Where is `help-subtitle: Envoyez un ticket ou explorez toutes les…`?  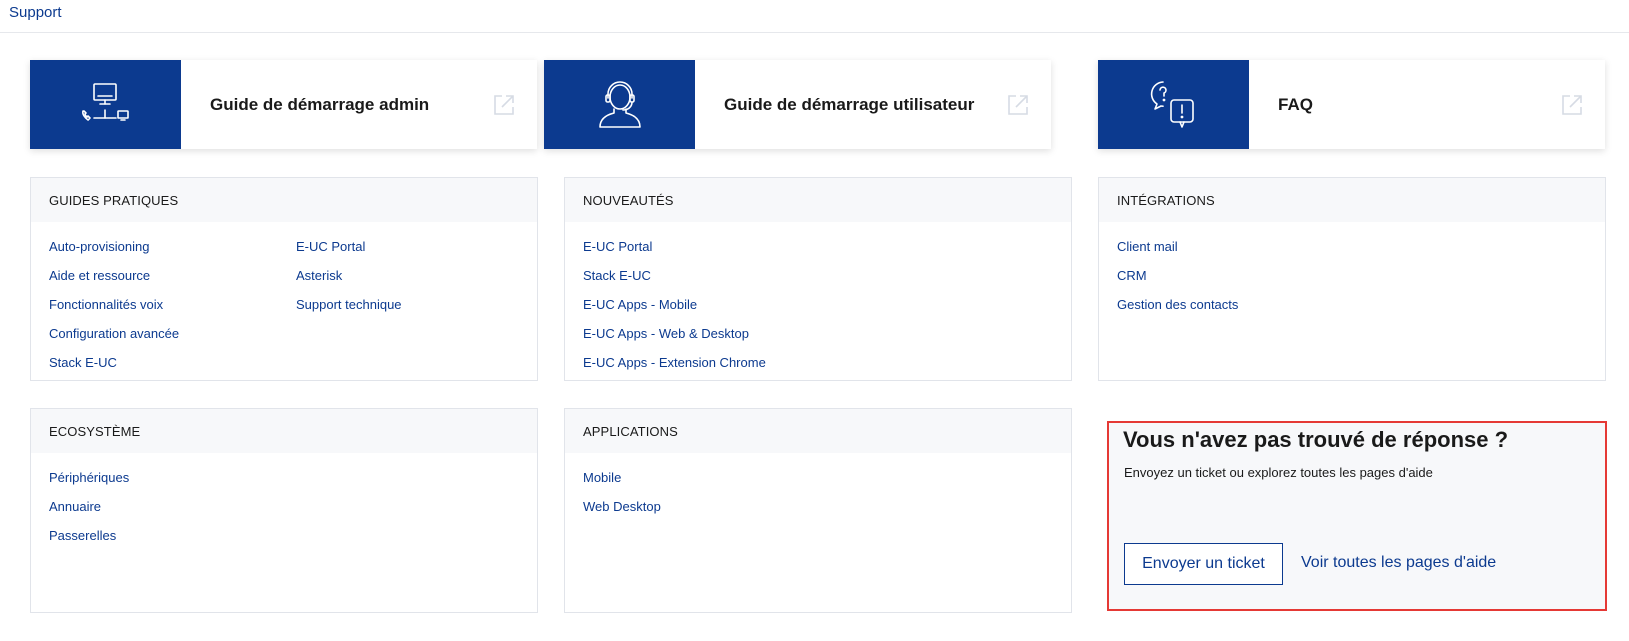
help-subtitle: Envoyez un ticket ou explorez toutes les… is located at coordinates (1278, 472).